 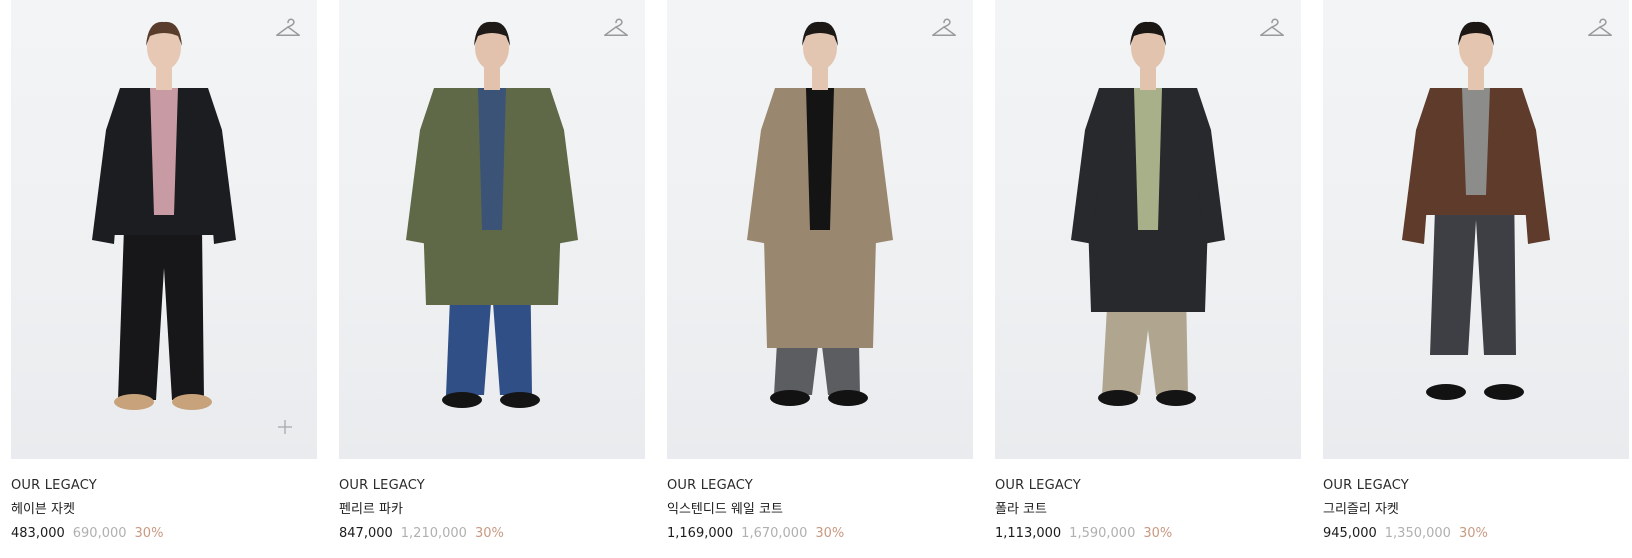 I want to click on product-name: 폴라 코트, so click(x=1148, y=510).